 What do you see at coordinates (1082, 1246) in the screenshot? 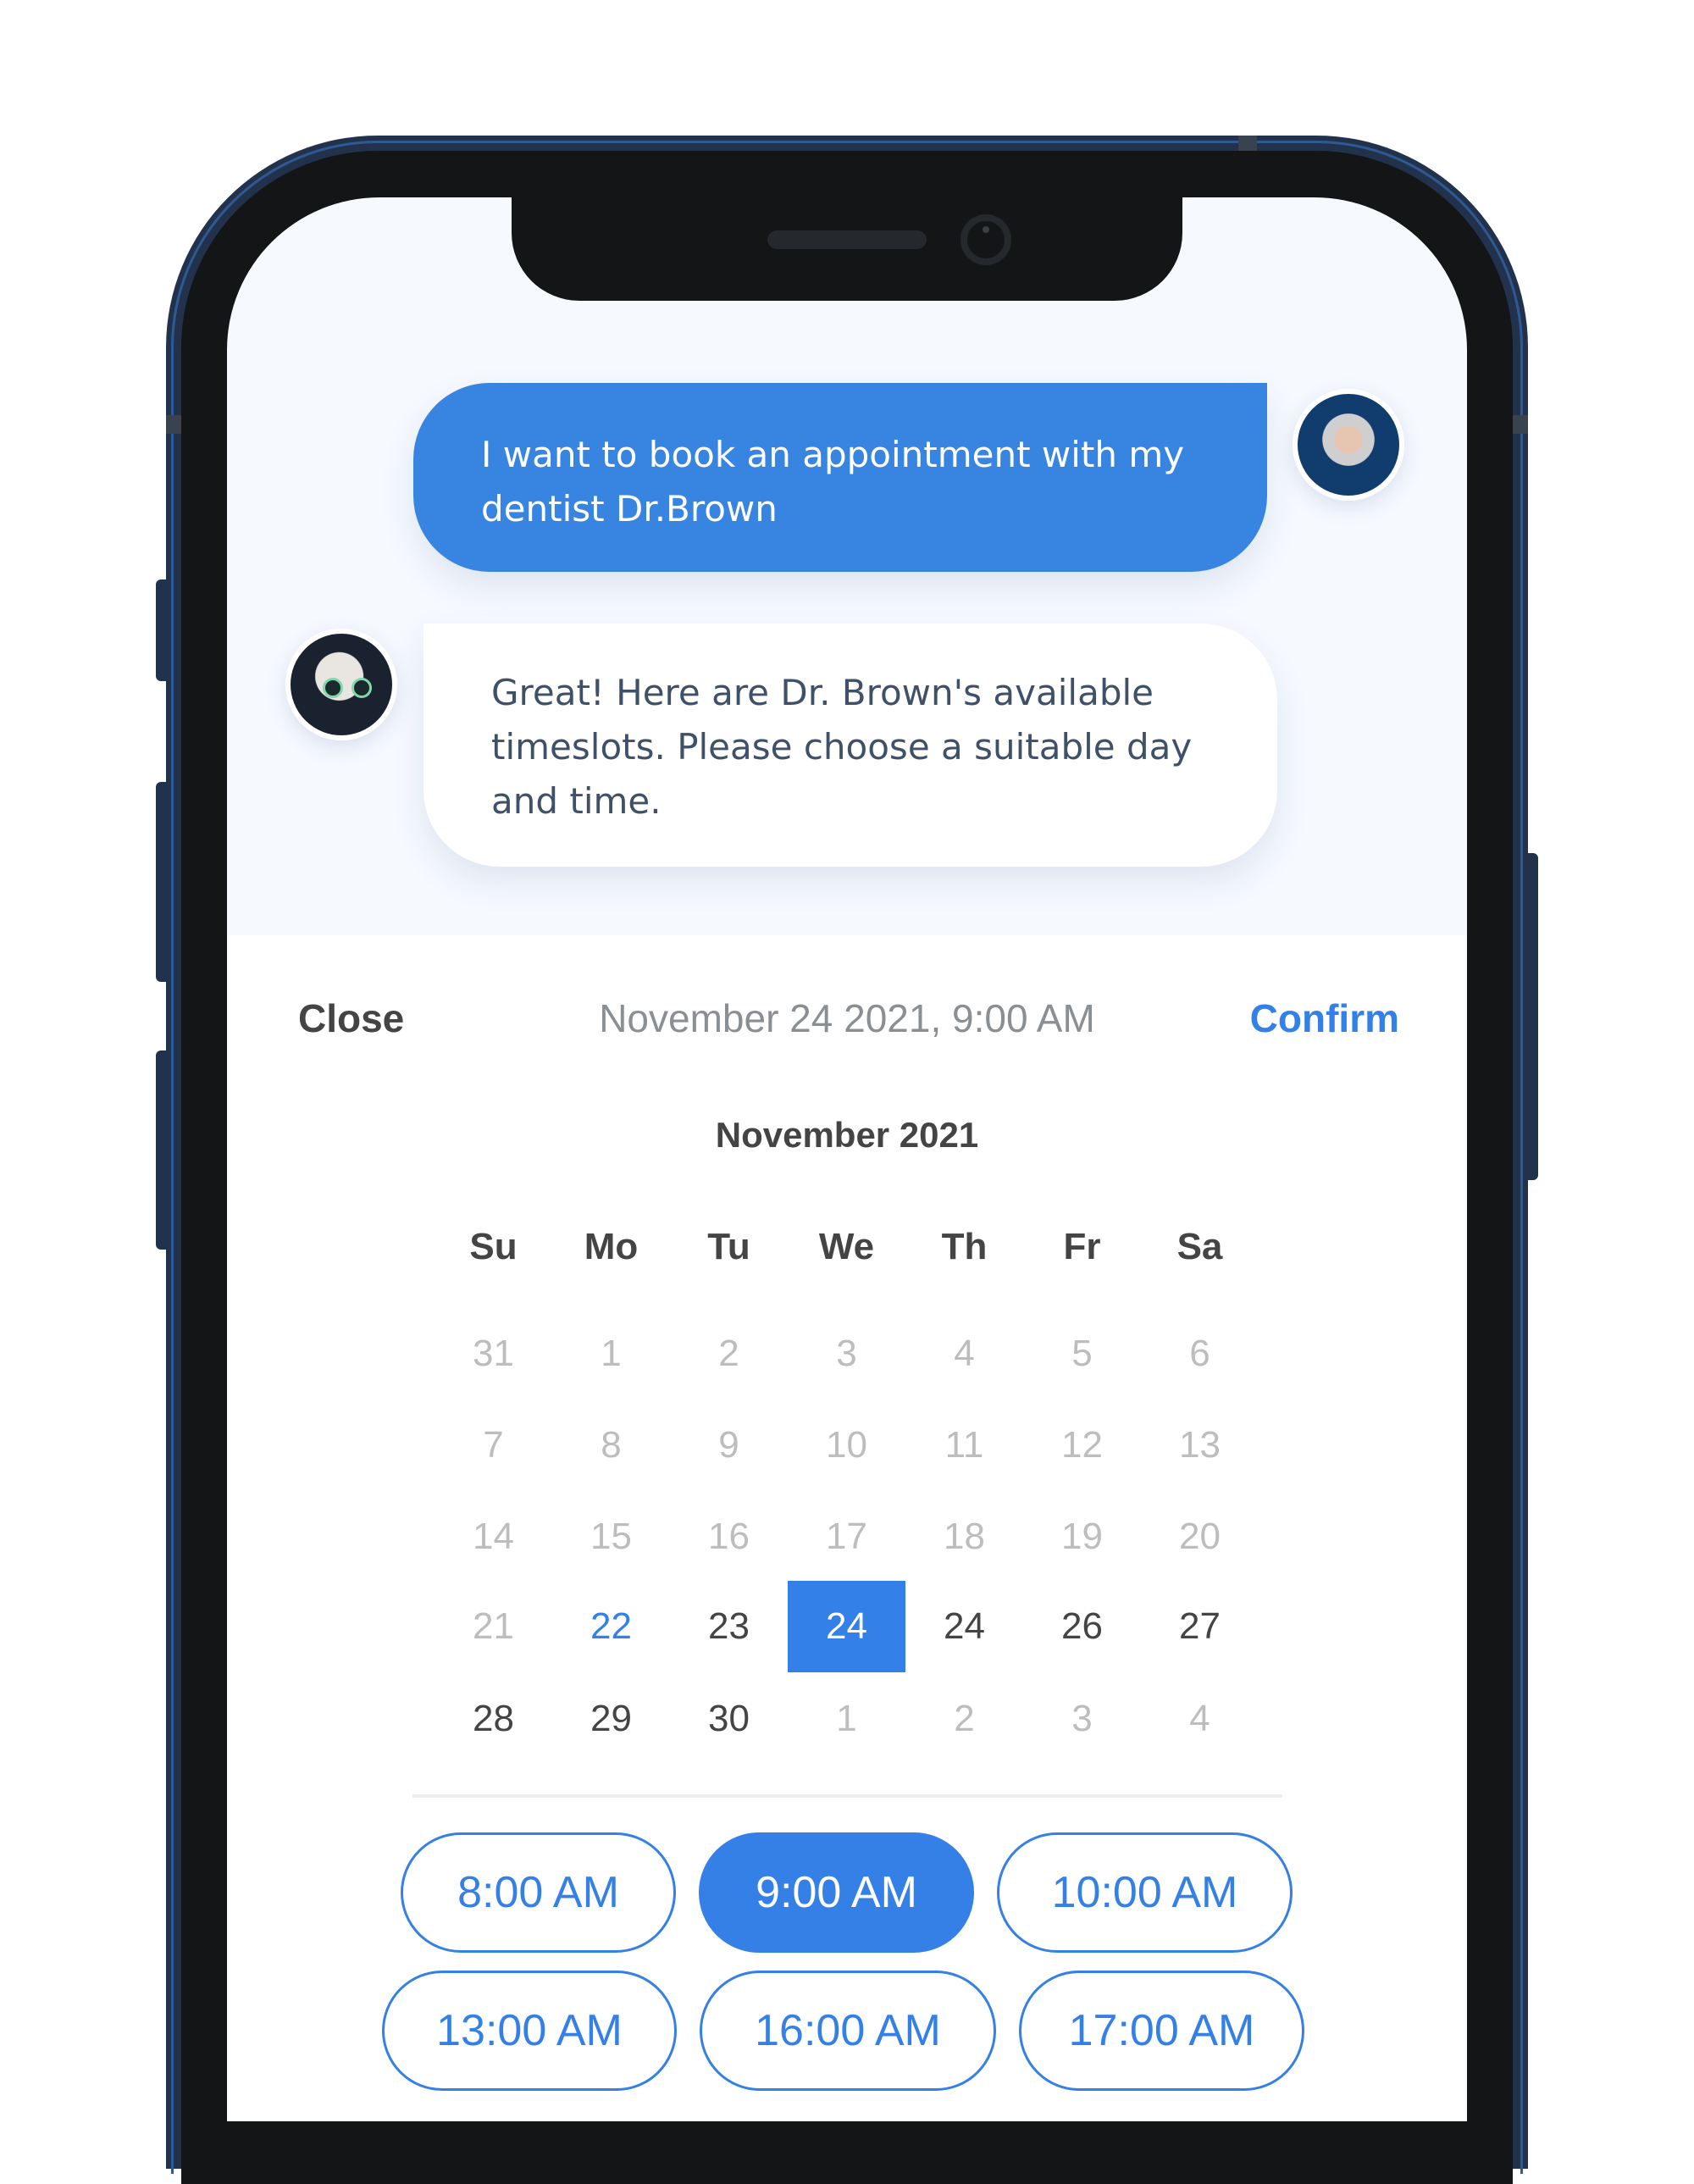
I see `weekday-label: Fr` at bounding box center [1082, 1246].